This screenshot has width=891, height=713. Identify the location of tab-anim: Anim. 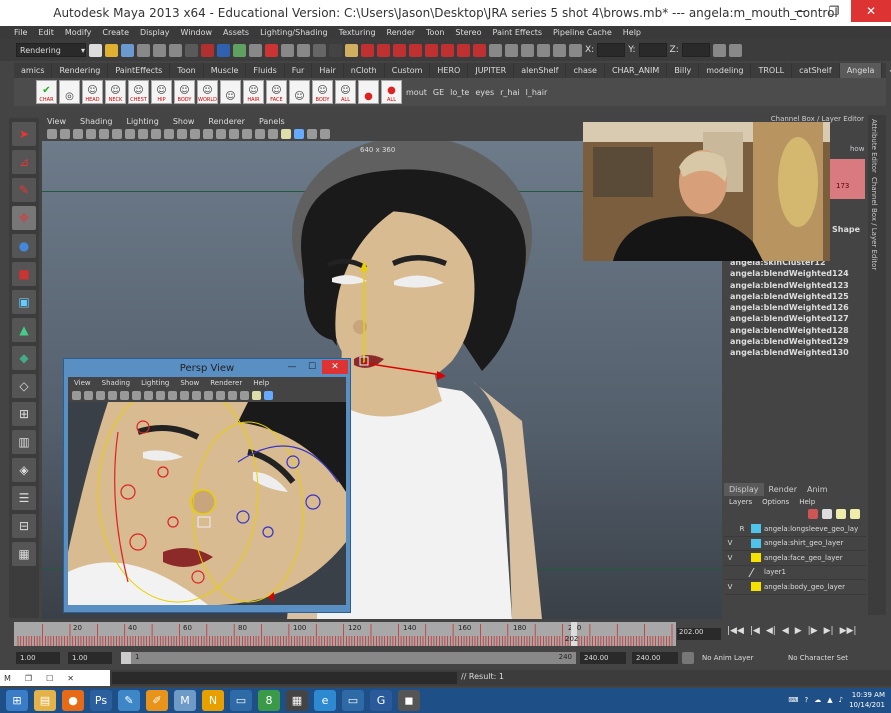
(817, 489).